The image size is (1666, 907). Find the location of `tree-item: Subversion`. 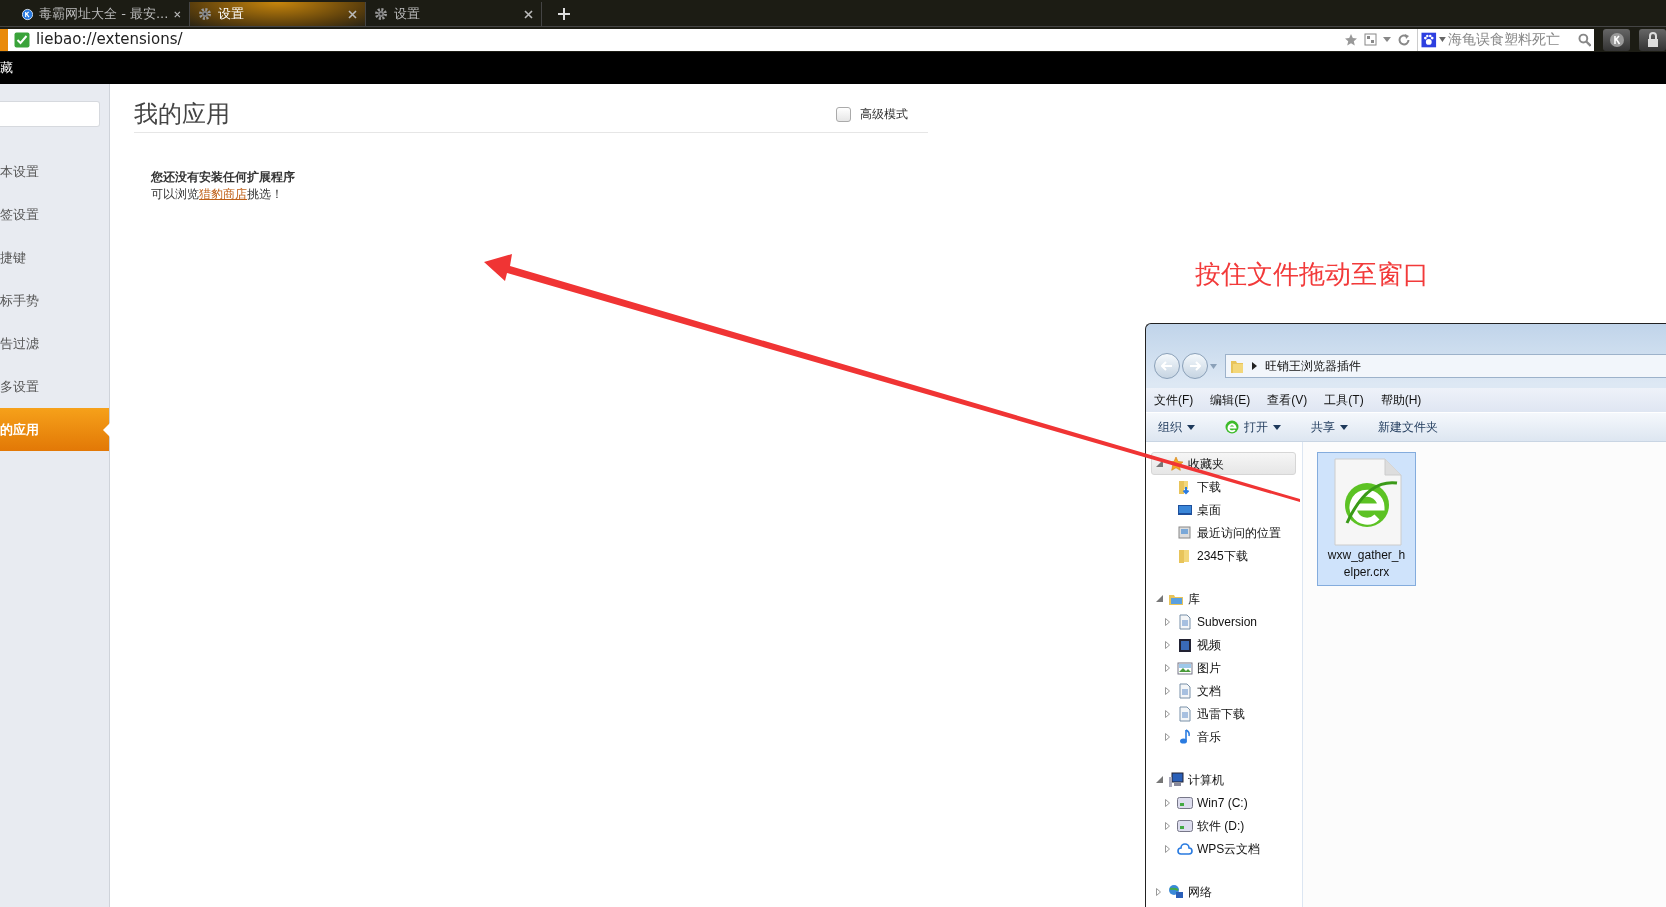

tree-item: Subversion is located at coordinates (1227, 621).